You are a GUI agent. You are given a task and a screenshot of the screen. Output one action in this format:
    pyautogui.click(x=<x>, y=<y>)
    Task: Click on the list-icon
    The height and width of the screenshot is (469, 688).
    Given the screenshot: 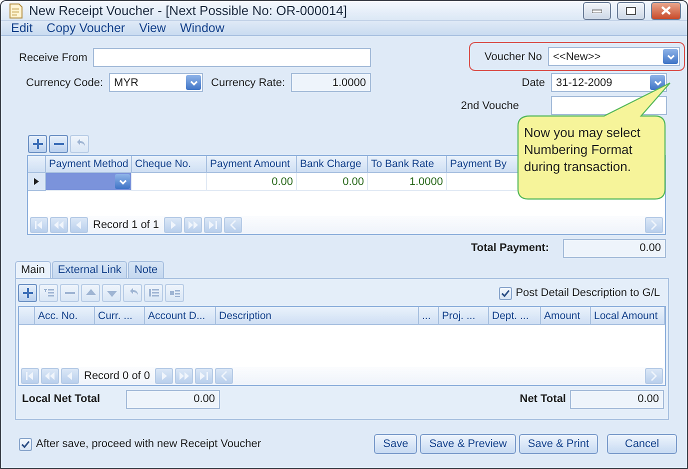 What is the action you would take?
    pyautogui.click(x=174, y=293)
    